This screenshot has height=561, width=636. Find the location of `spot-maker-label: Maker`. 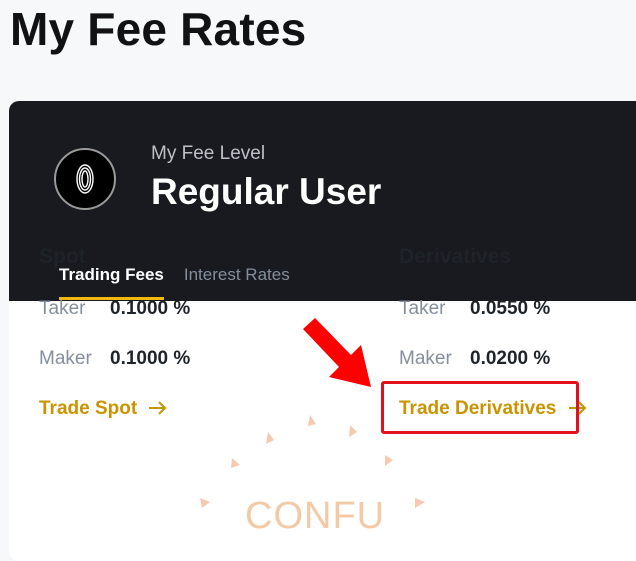

spot-maker-label: Maker is located at coordinates (65, 358).